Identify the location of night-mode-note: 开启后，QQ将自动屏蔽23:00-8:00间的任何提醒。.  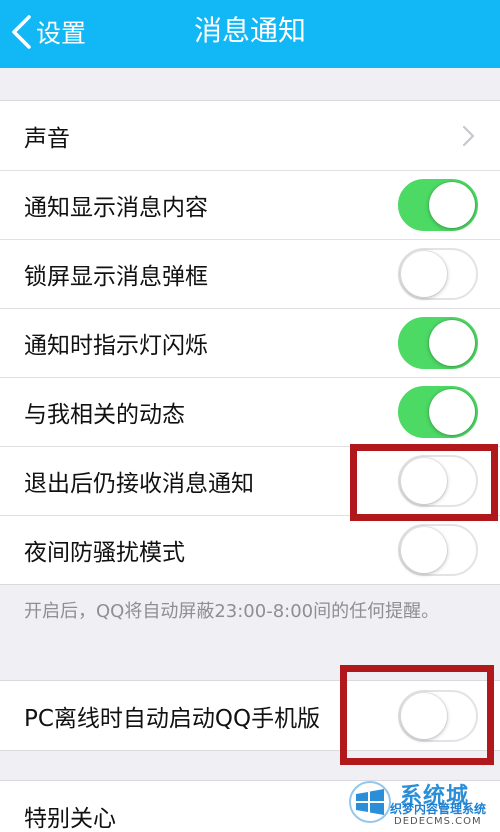
(232, 611).